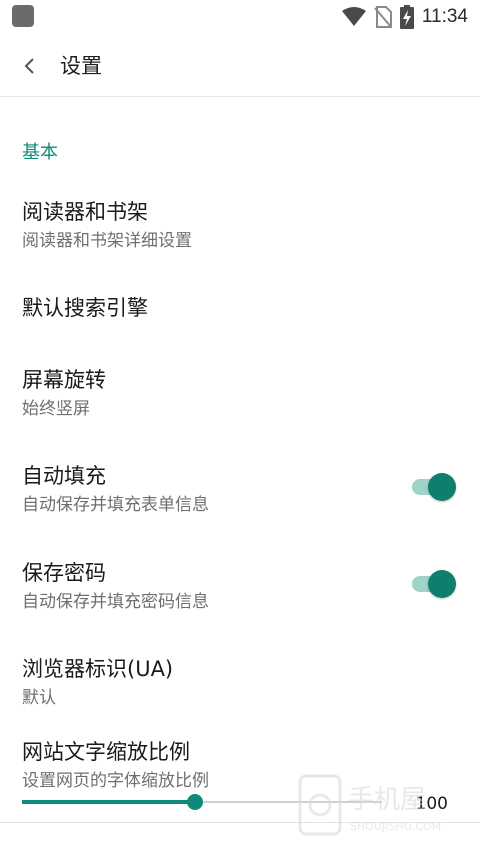 This screenshot has height=853, width=480. What do you see at coordinates (115, 505) in the screenshot?
I see `pref-summary: 自动保存并填充表单信息` at bounding box center [115, 505].